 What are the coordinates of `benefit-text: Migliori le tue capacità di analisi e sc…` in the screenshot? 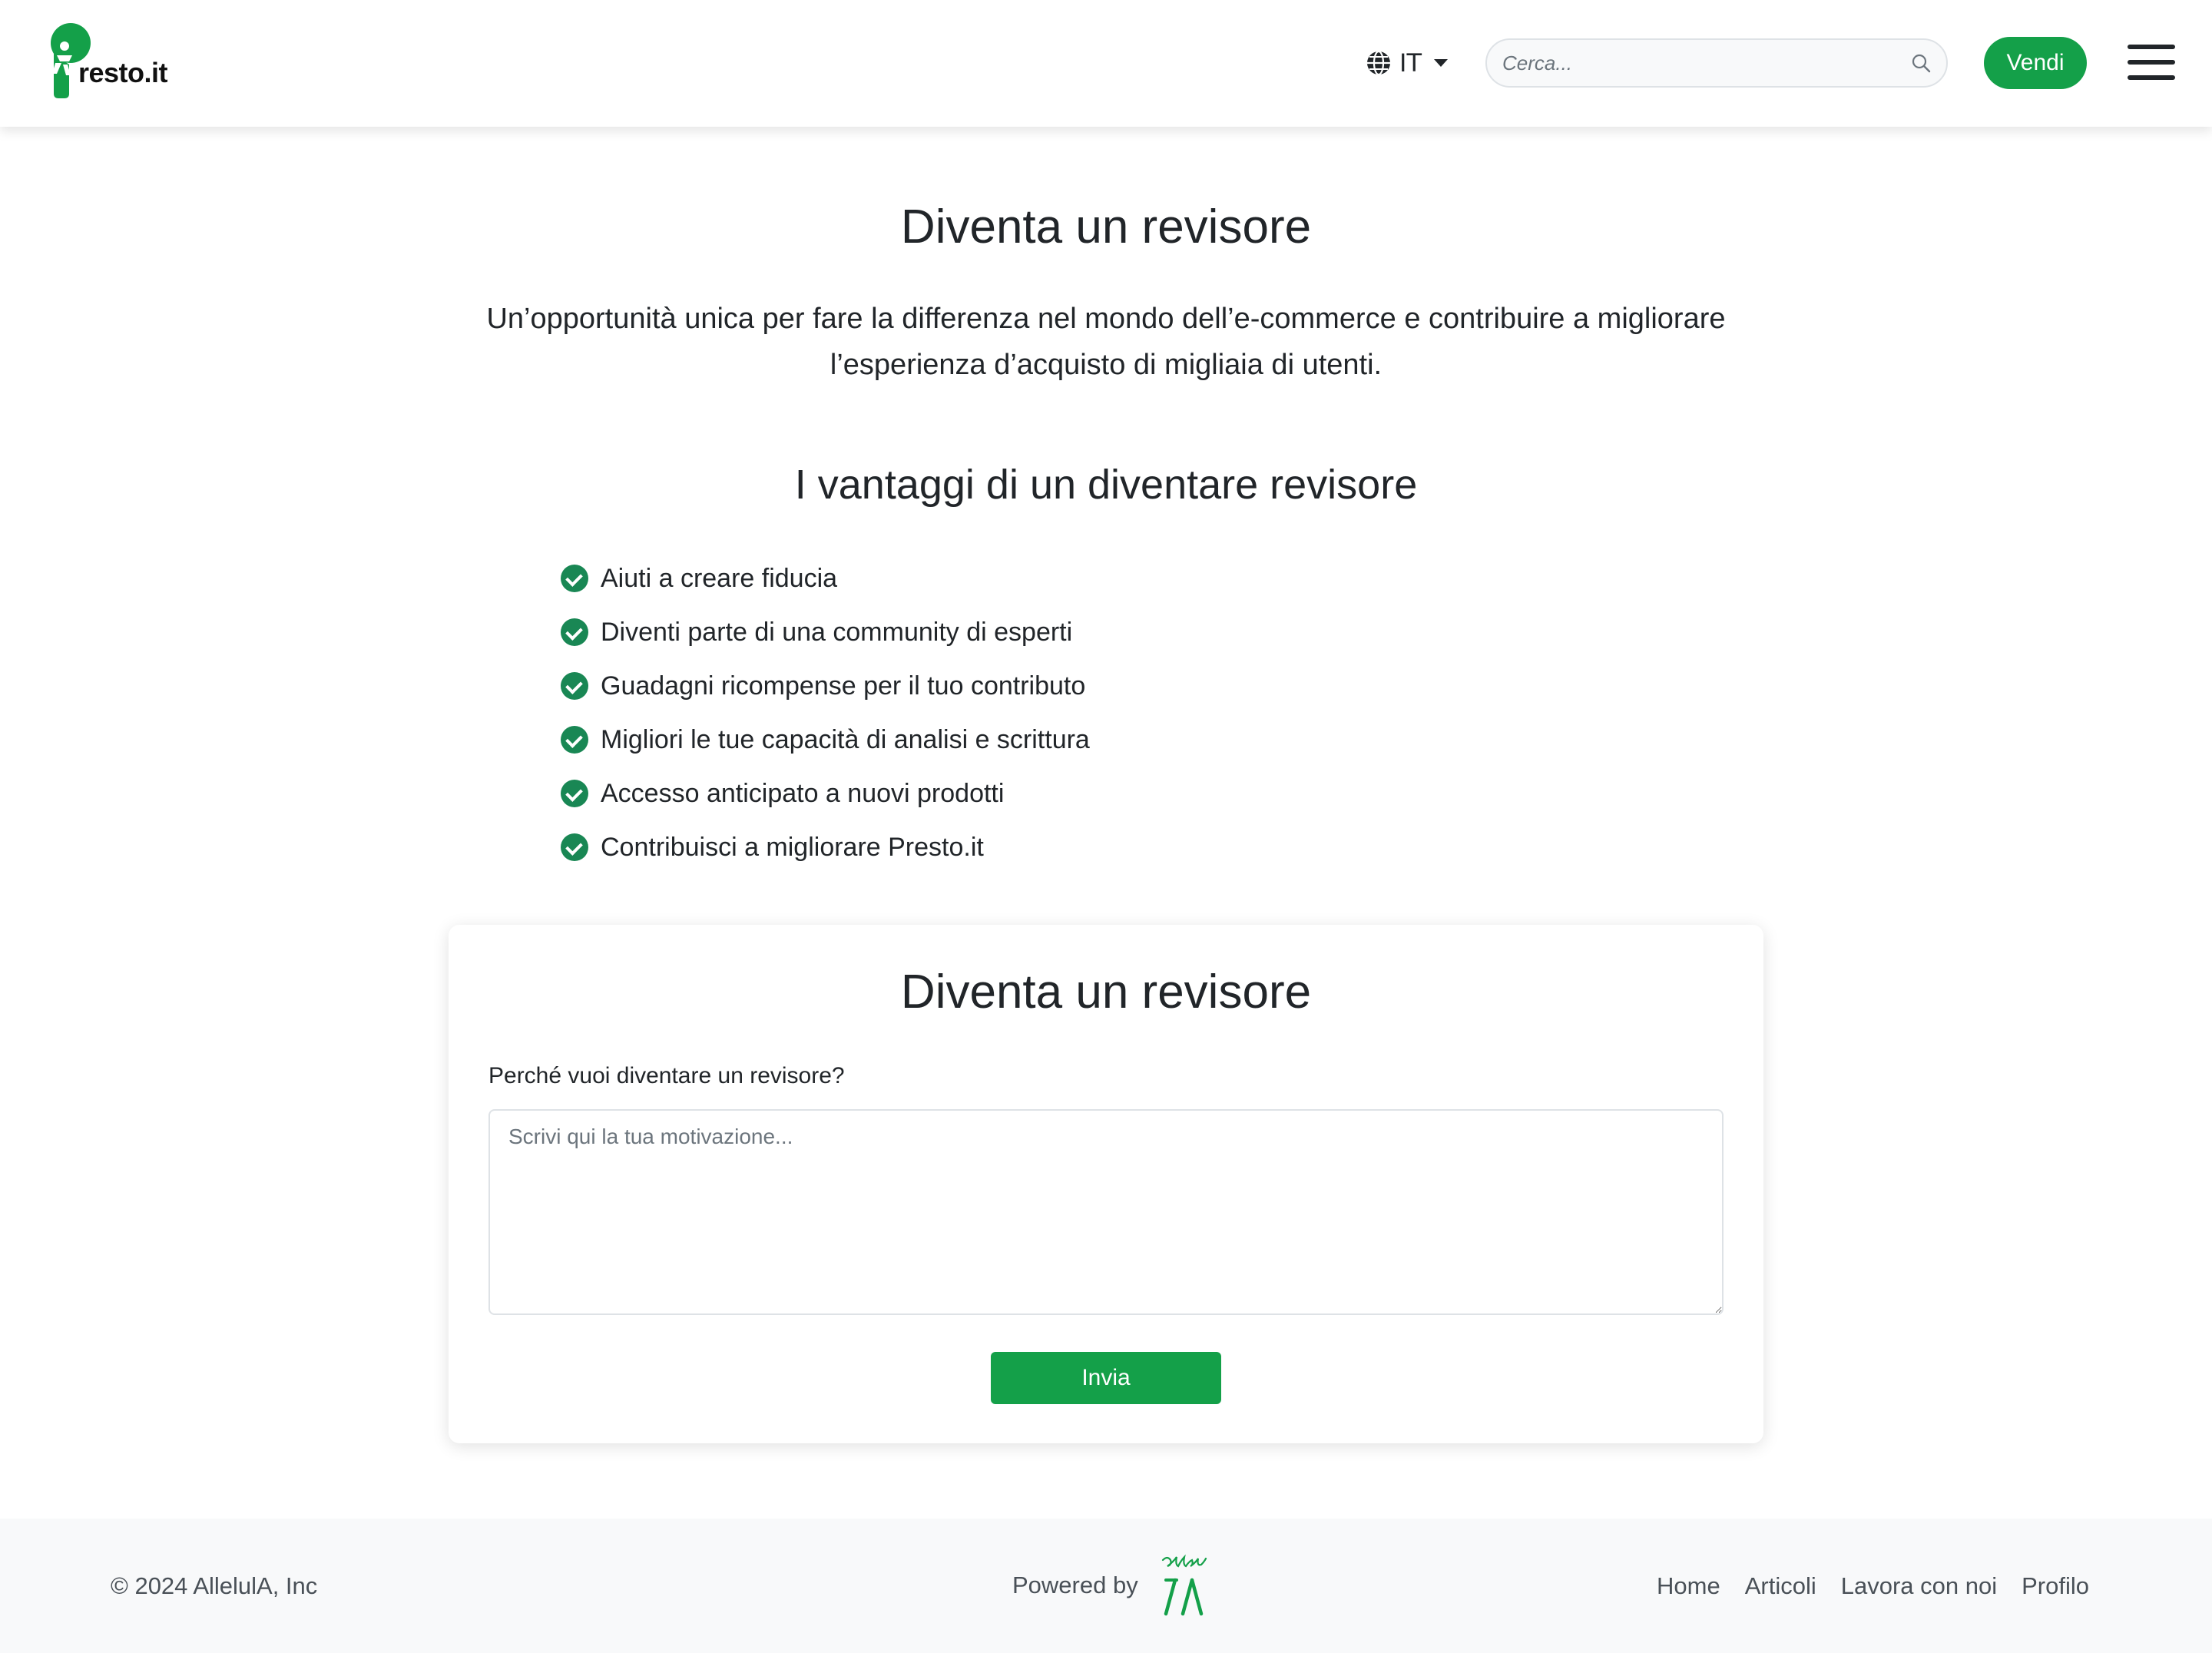 It's located at (846, 739).